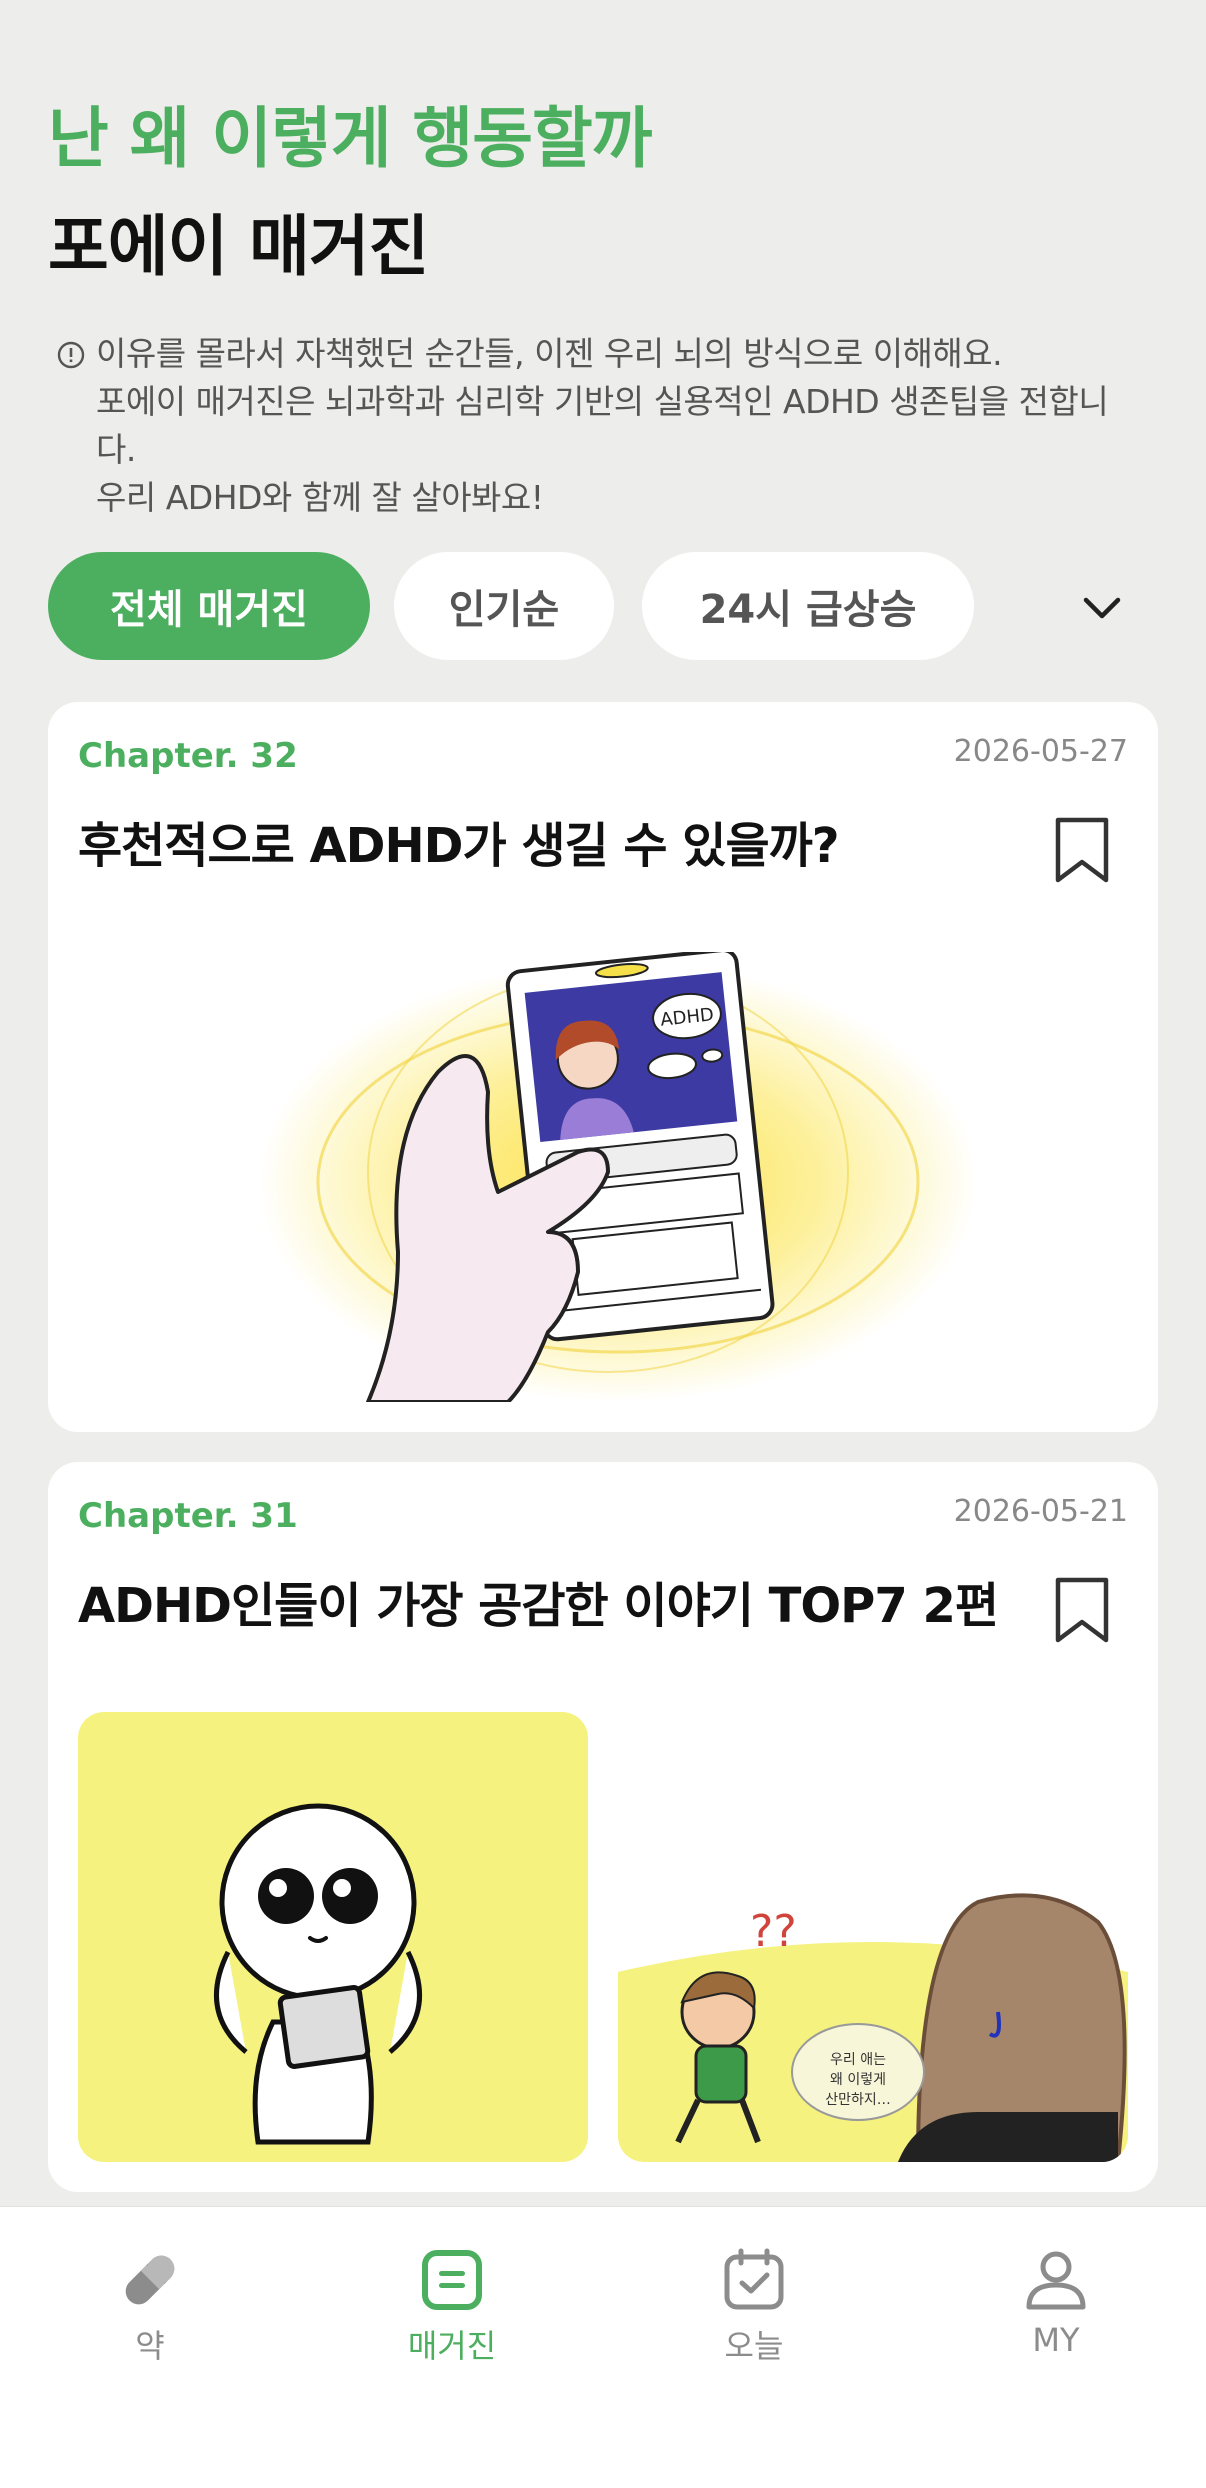 This screenshot has width=1206, height=2488. What do you see at coordinates (1040, 751) in the screenshot?
I see `article-date: 2026-05-27` at bounding box center [1040, 751].